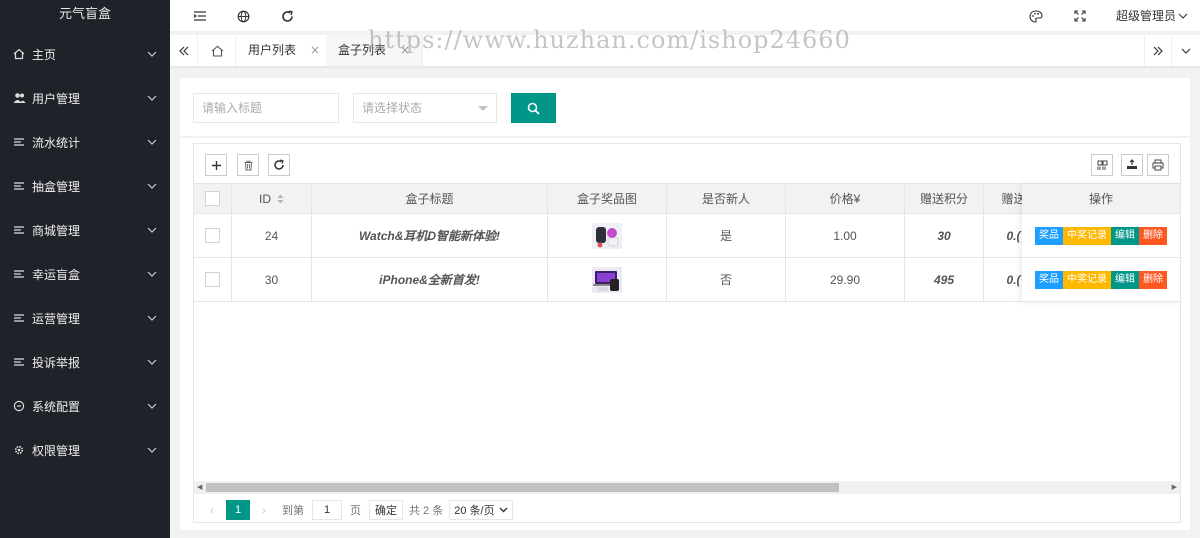 The width and height of the screenshot is (1200, 538). I want to click on tab-user-list: 用户列表 ×, so click(285, 50).